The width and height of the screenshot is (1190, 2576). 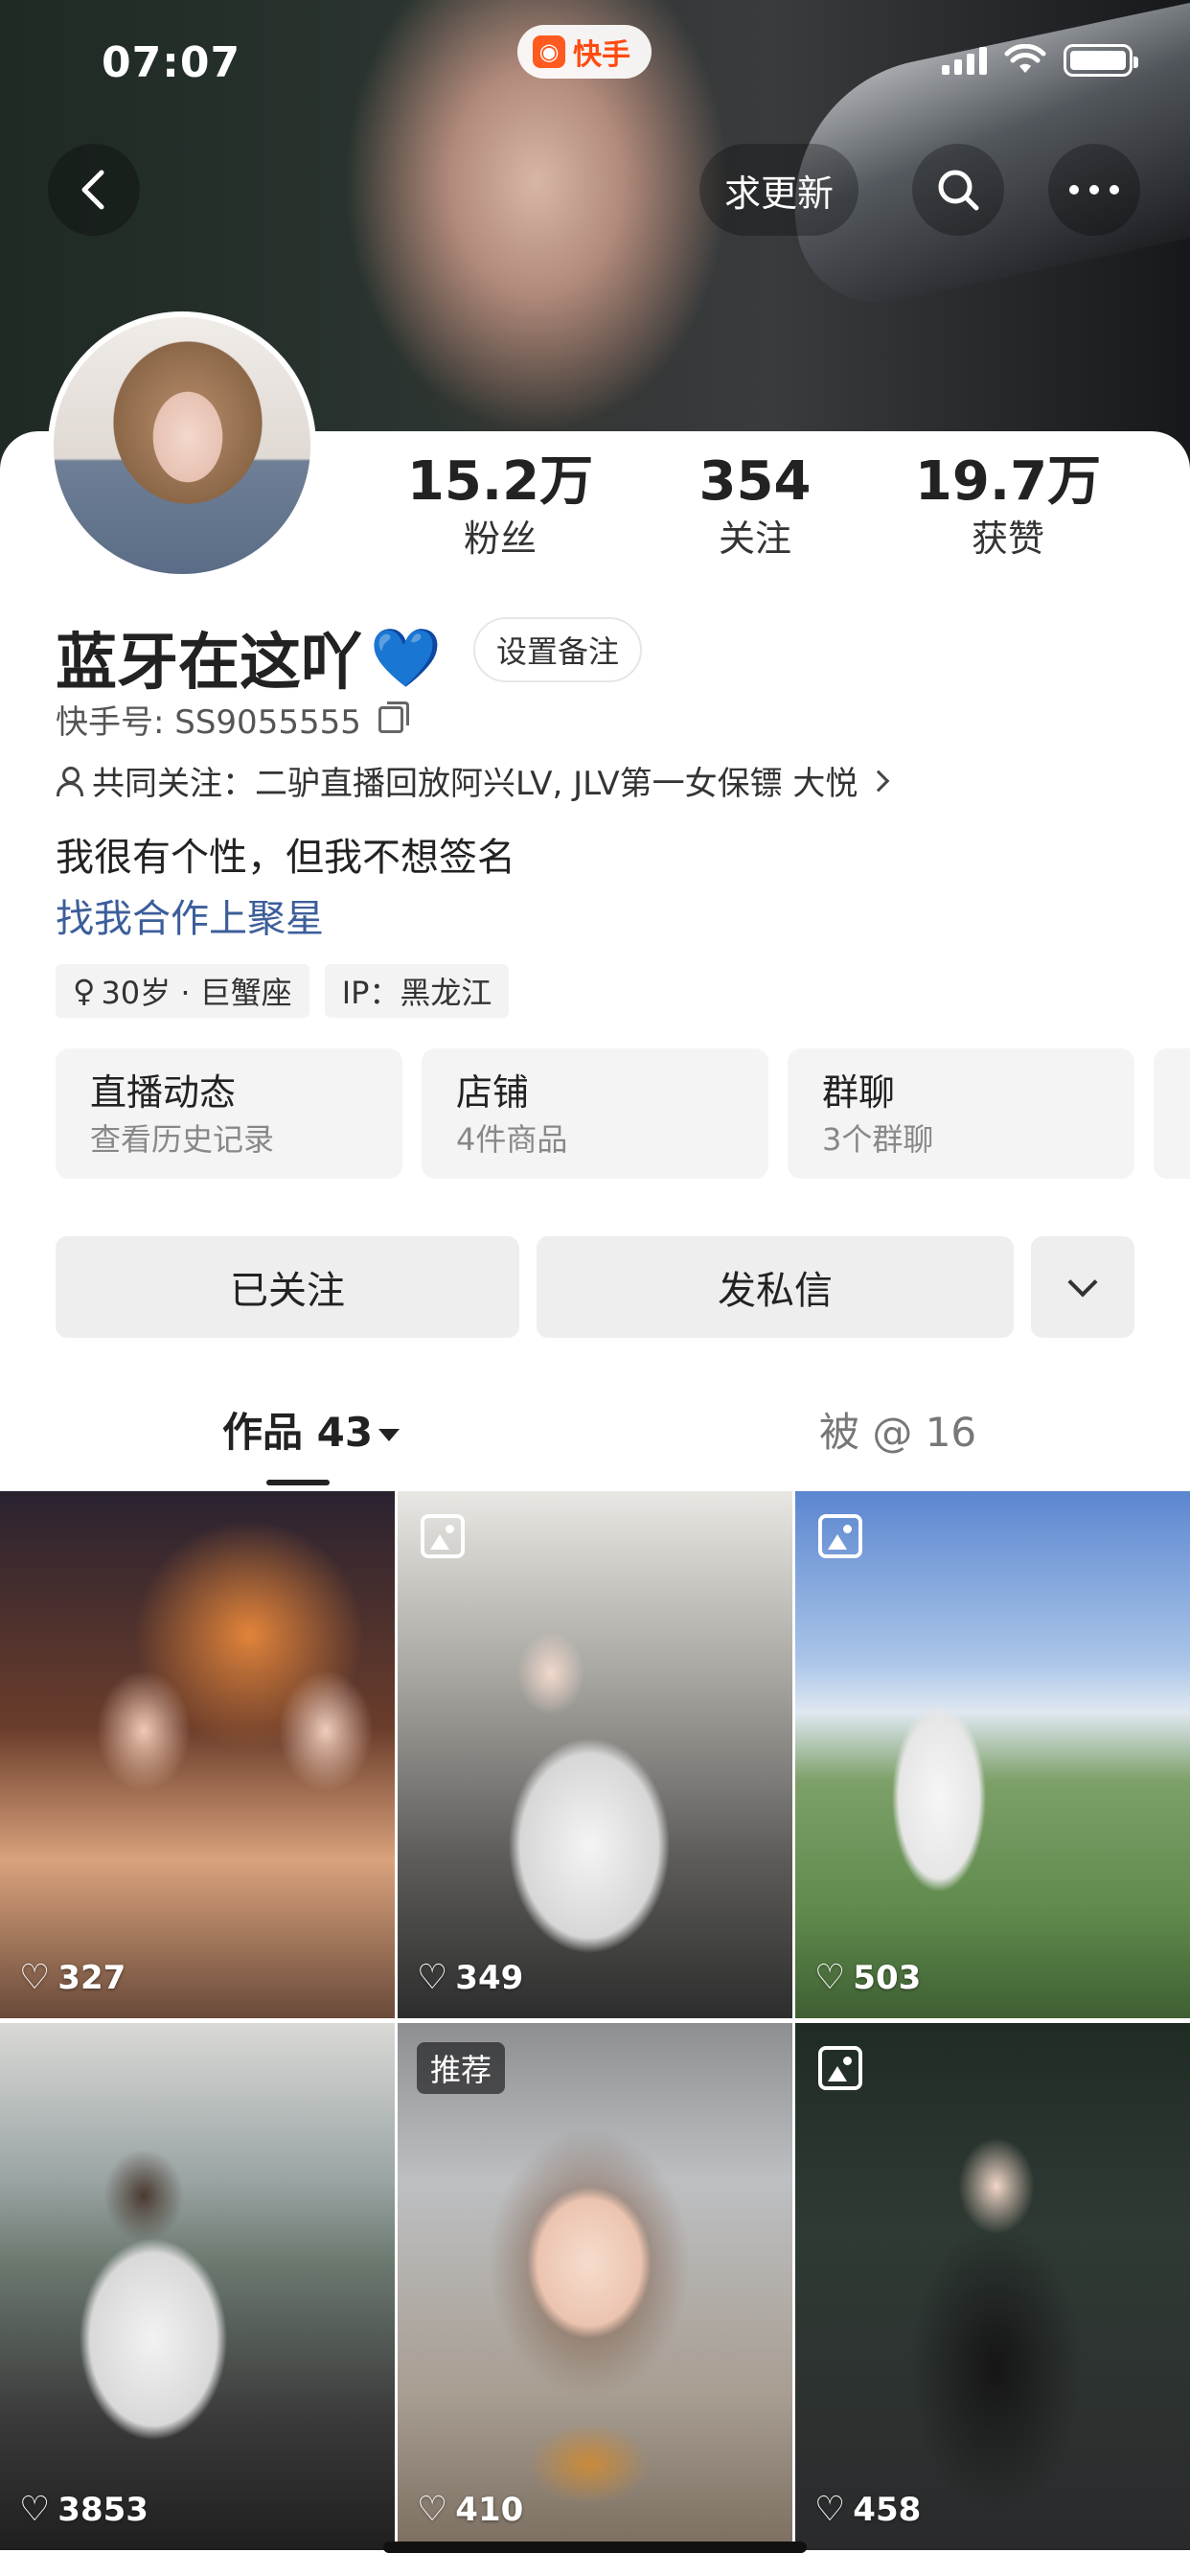 I want to click on like-count: ♡ 503, so click(x=868, y=1977).